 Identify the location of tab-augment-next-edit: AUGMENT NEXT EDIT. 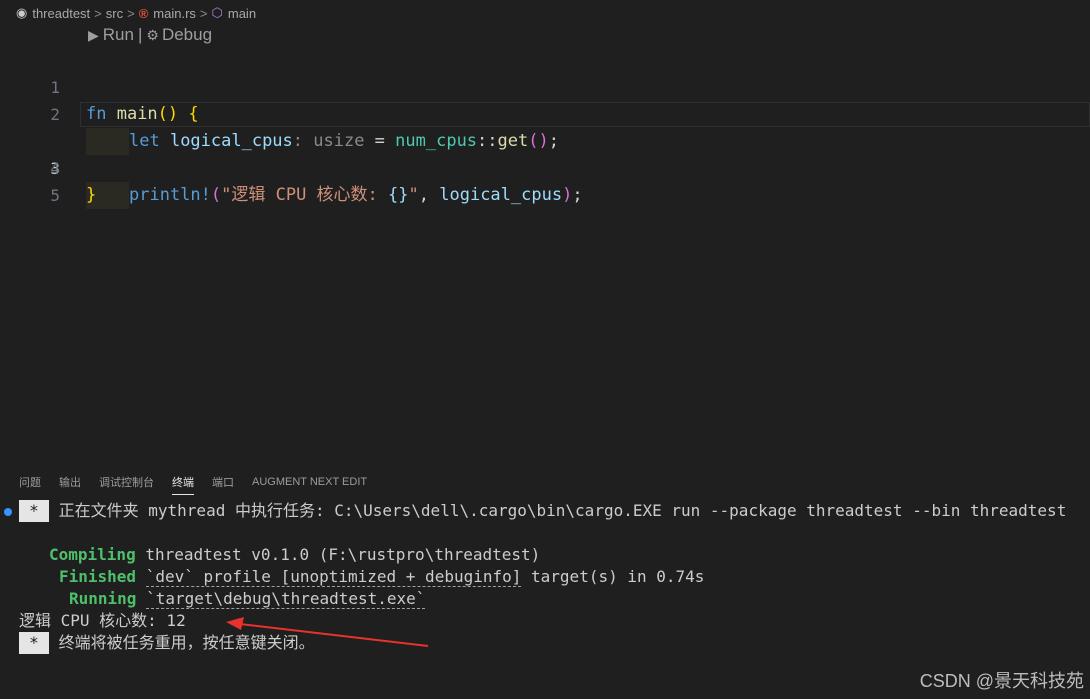
(309, 482).